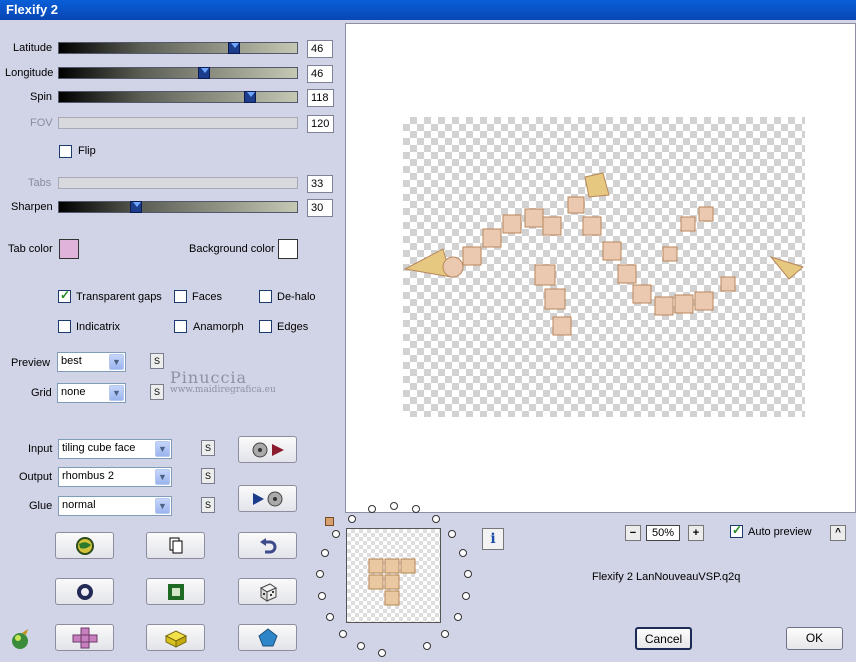 This screenshot has height=662, width=856. What do you see at coordinates (180, 296) in the screenshot?
I see `faces-checkbox` at bounding box center [180, 296].